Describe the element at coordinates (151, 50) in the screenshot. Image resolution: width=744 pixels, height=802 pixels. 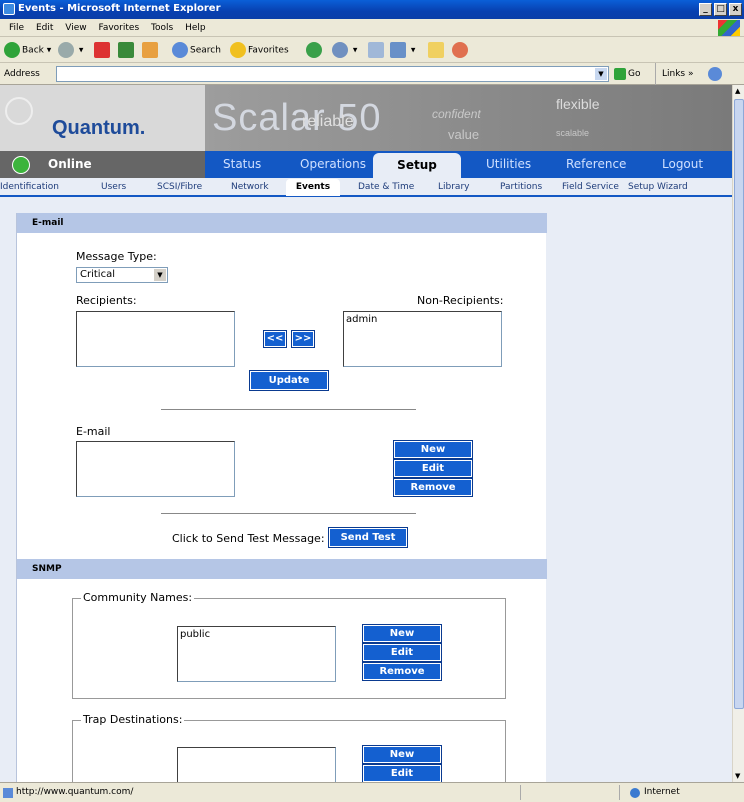
I see `home-button` at that location.